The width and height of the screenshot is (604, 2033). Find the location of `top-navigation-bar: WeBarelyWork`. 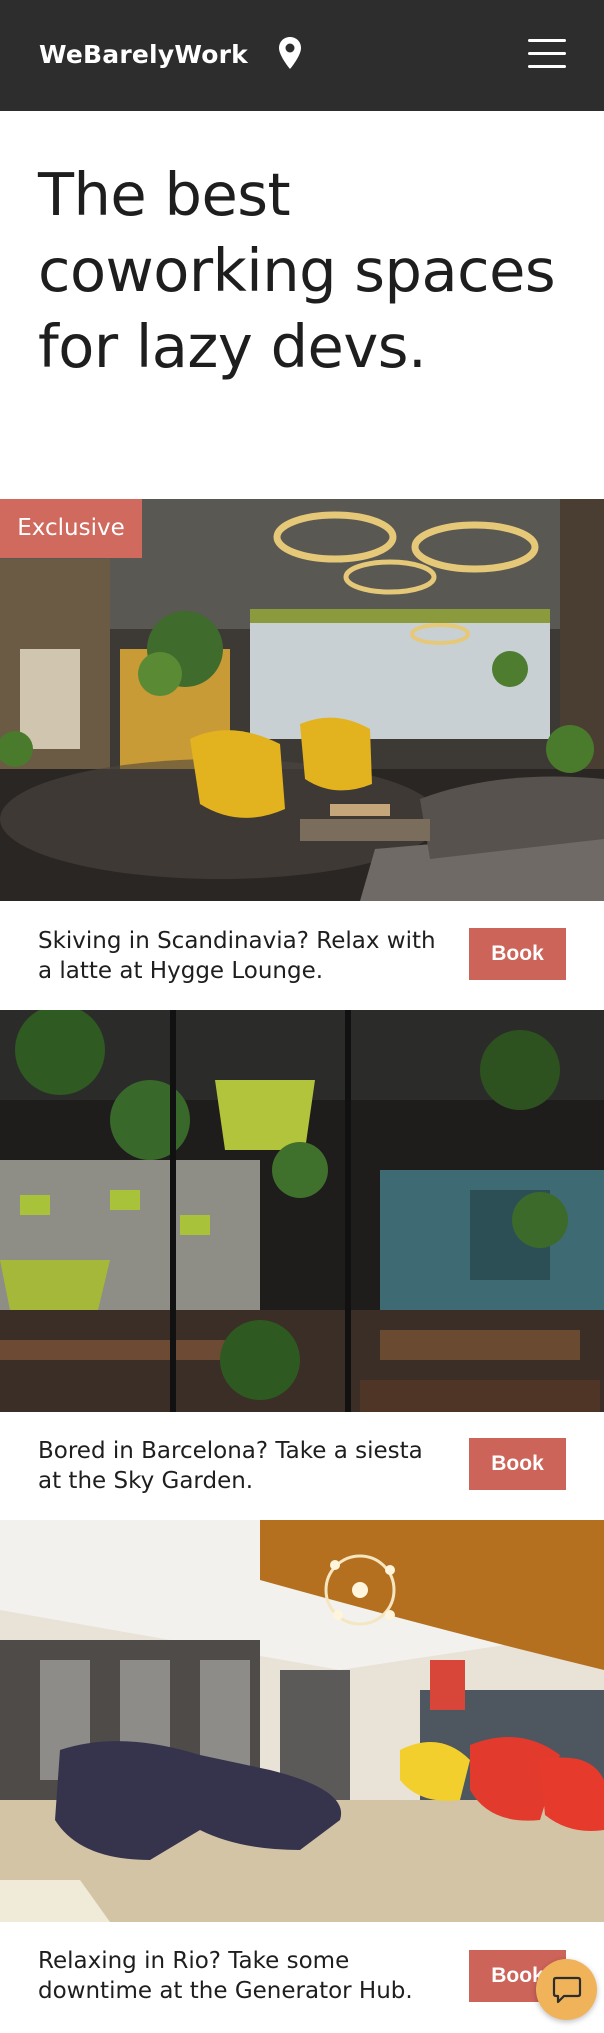

top-navigation-bar: WeBarelyWork is located at coordinates (302, 55).